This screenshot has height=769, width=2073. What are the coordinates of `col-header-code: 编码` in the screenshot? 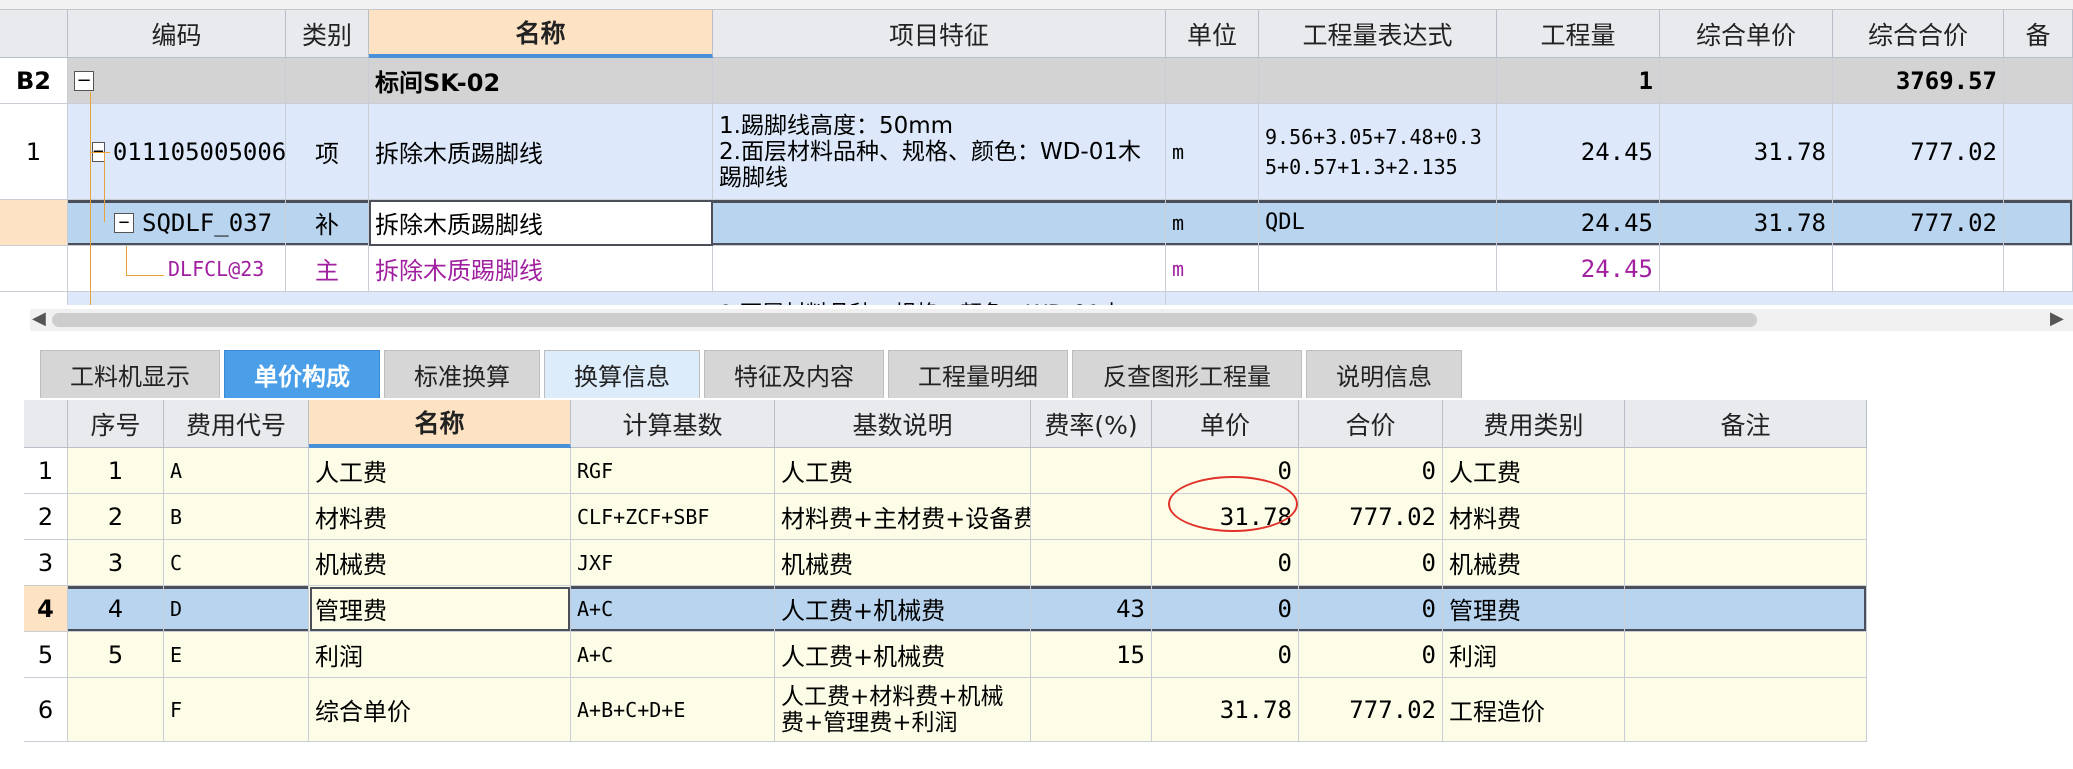 It's located at (177, 34).